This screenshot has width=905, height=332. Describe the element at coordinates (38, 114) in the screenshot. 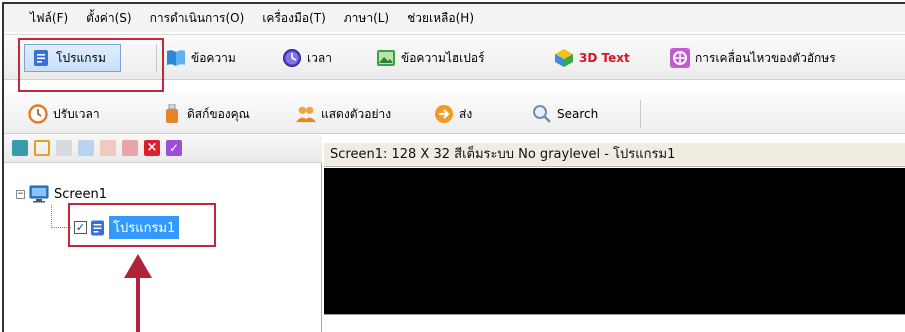

I see `alarm-clock-icon` at that location.